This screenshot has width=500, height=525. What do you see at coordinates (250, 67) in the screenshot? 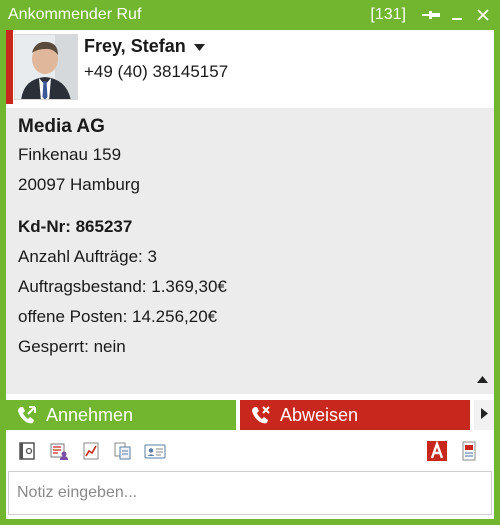
I see `caller-header: Frey, Stefan +49 (40) 38145157` at bounding box center [250, 67].